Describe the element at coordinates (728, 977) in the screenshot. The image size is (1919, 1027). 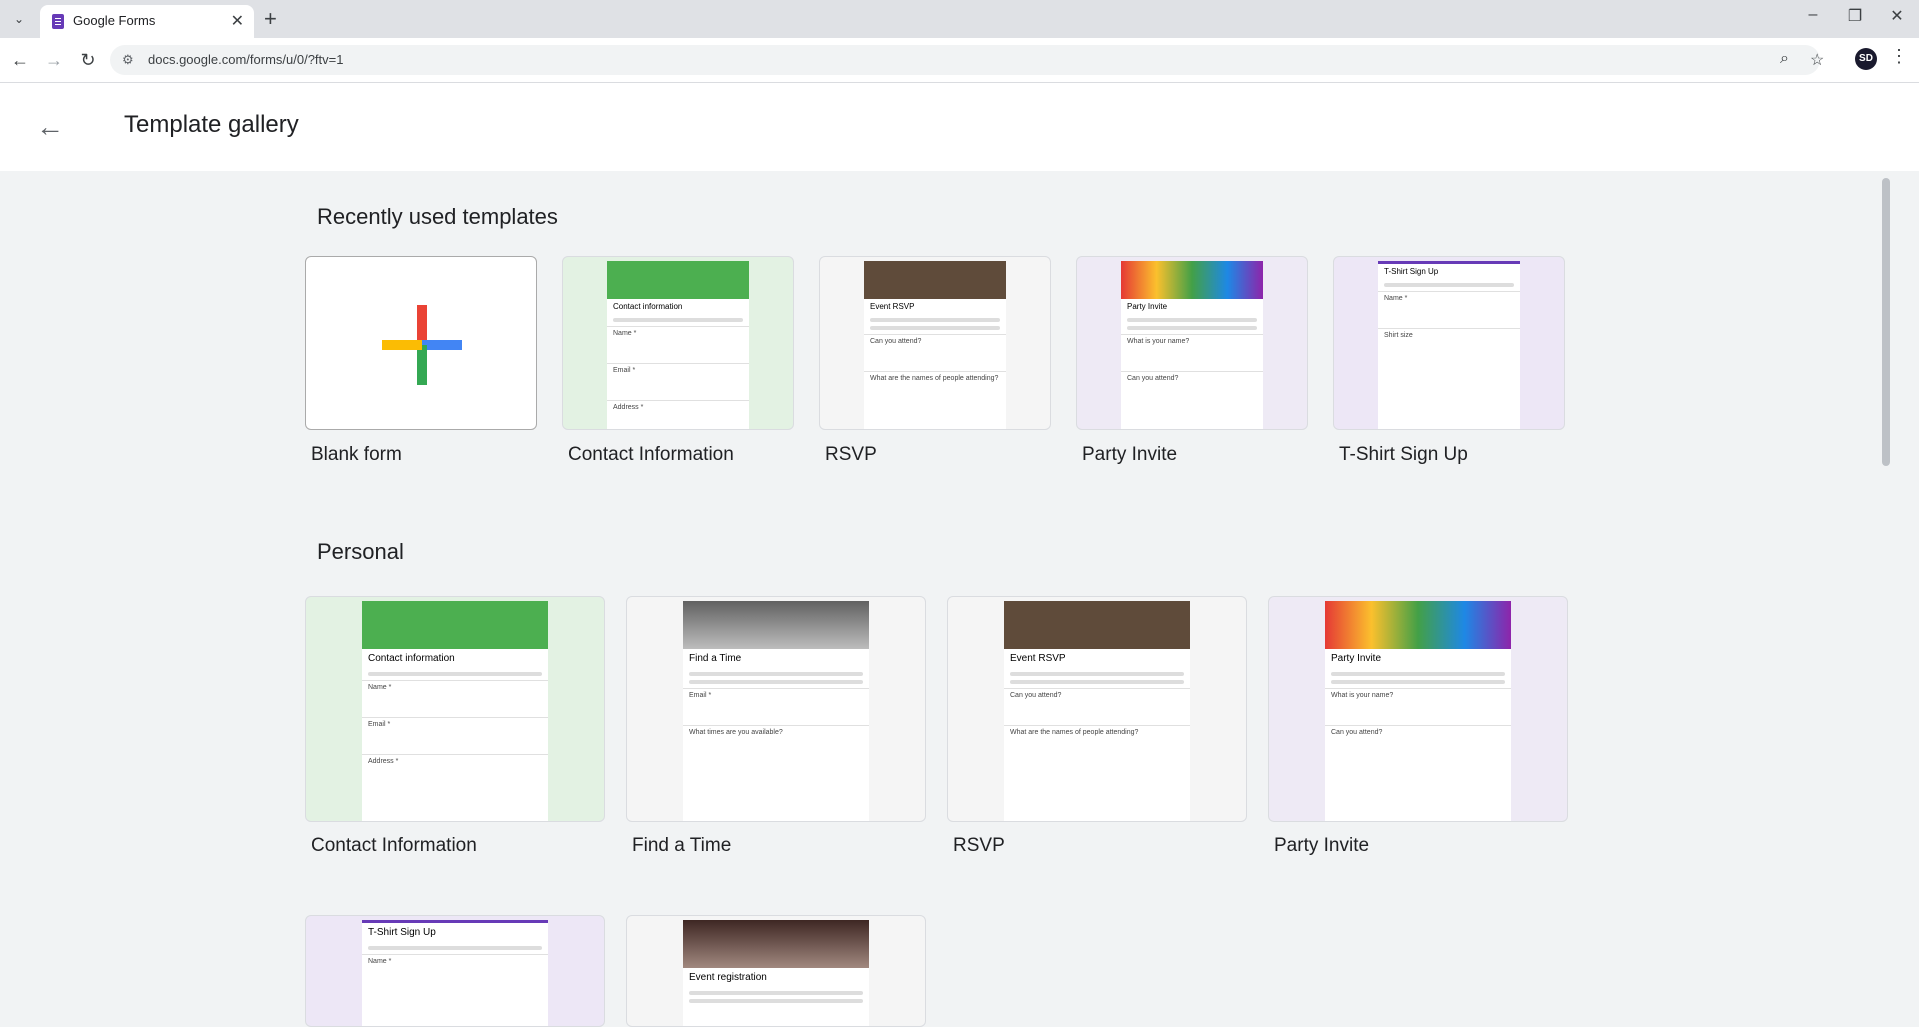
I see `thumb-title: Event registration` at that location.